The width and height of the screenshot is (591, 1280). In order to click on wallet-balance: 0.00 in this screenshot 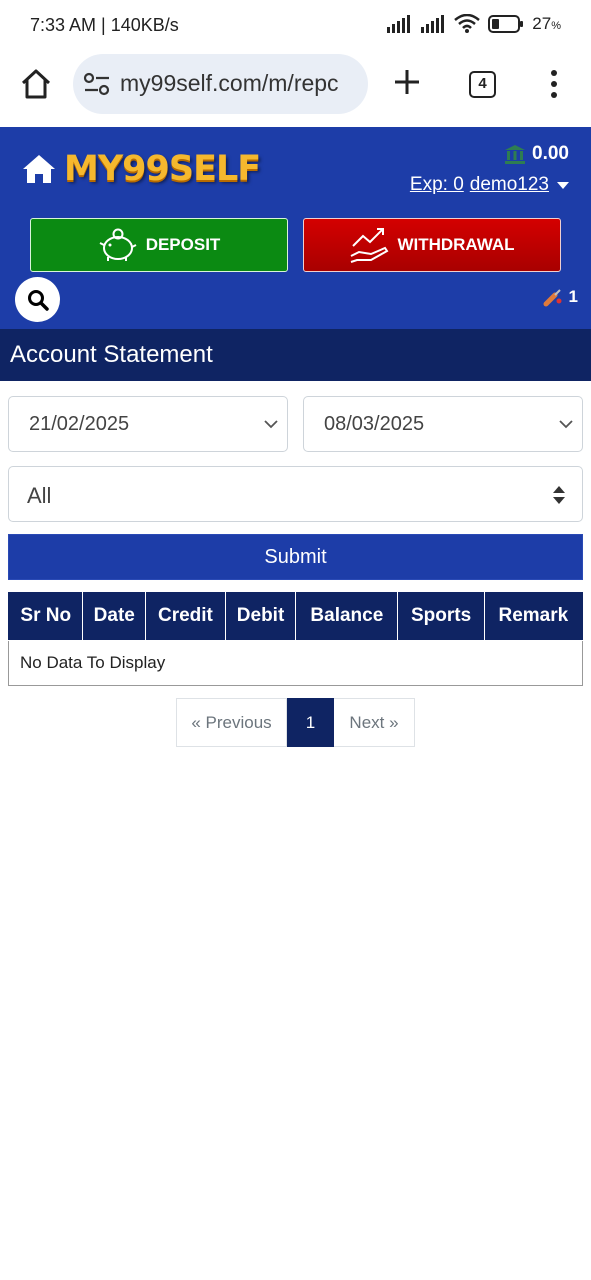, I will do `click(536, 154)`.